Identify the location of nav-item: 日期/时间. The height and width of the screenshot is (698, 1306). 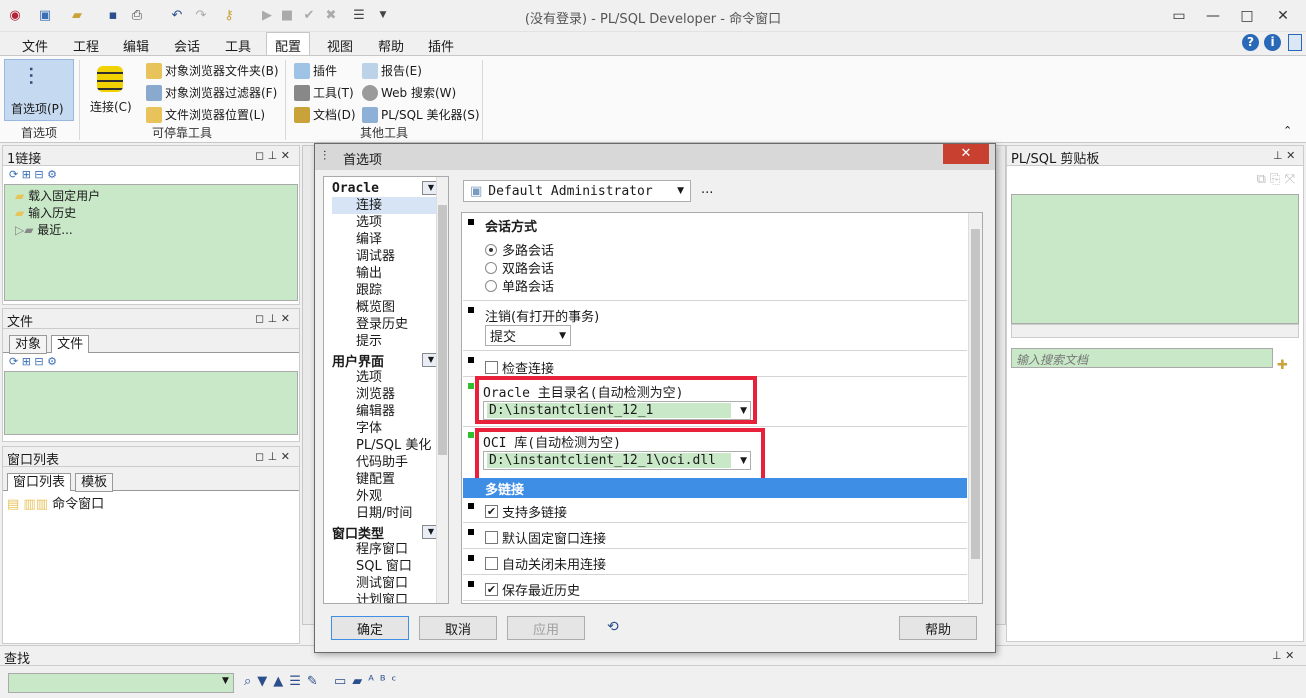
(386, 513).